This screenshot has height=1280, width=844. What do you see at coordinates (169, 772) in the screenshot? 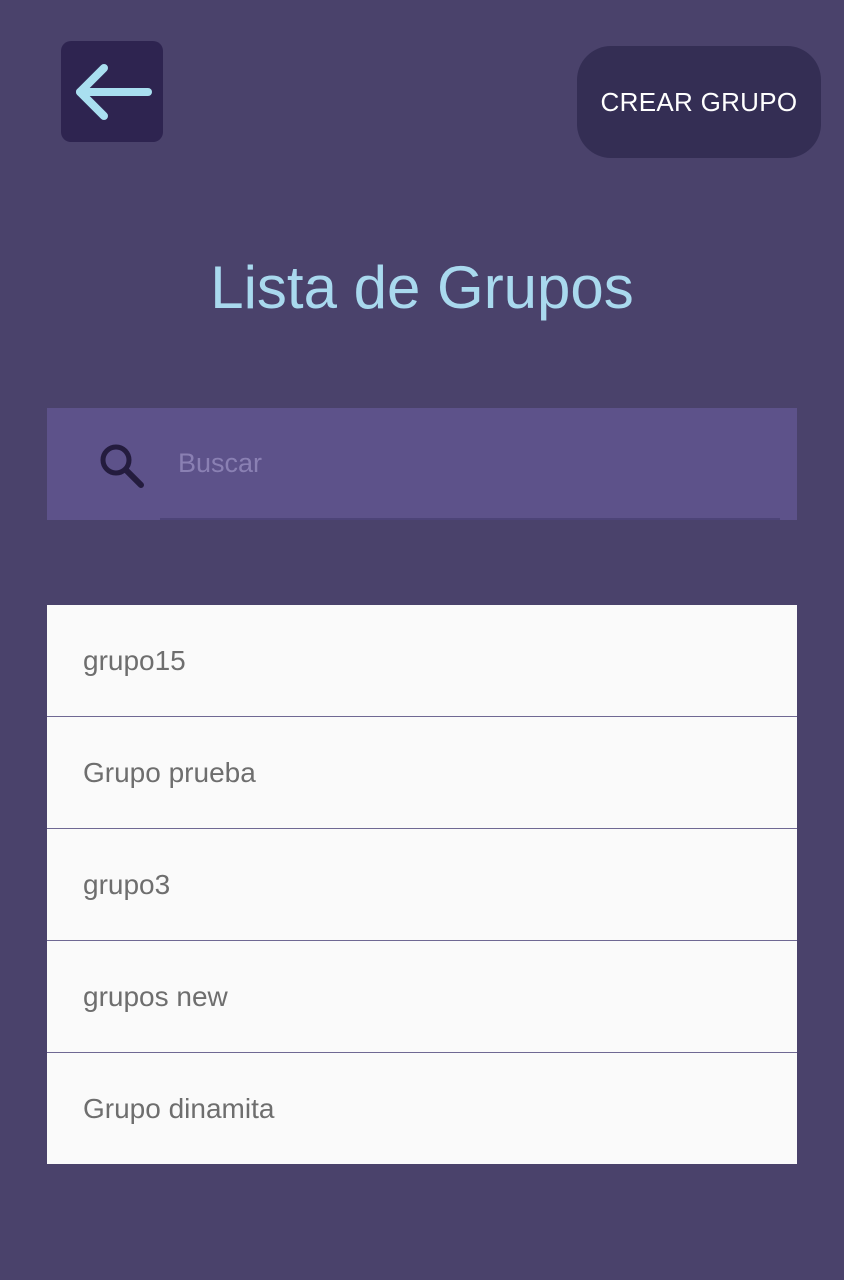
I see `list-item-label: Grupo prueba` at bounding box center [169, 772].